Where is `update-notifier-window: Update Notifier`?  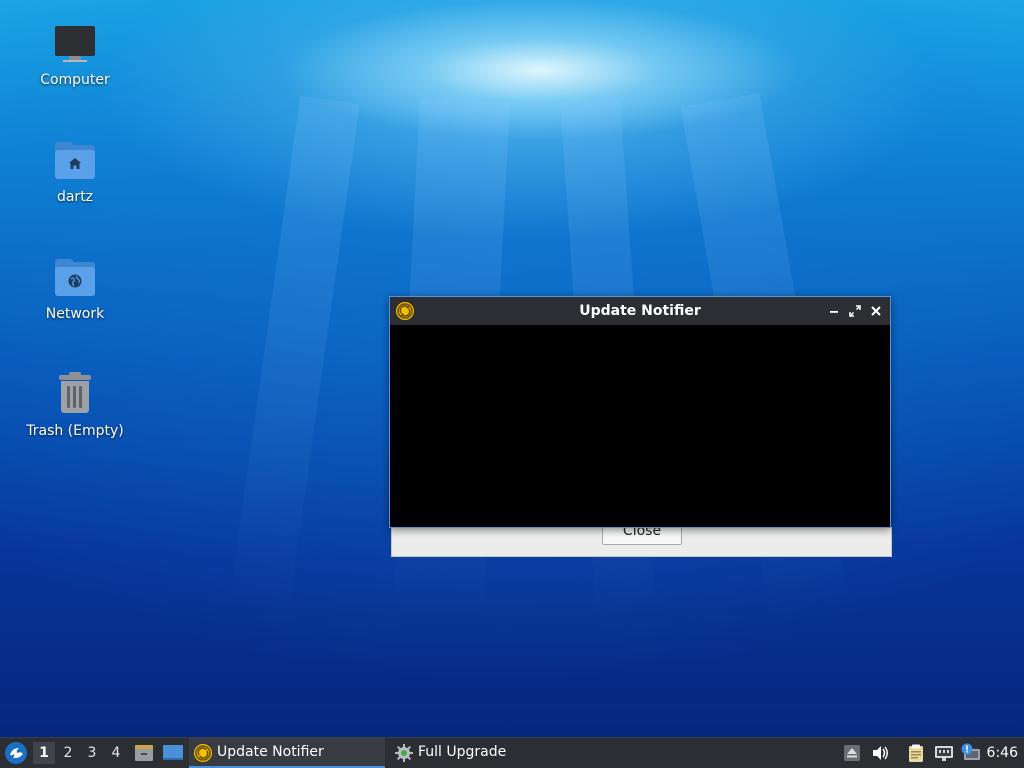
update-notifier-window: Update Notifier is located at coordinates (640, 412).